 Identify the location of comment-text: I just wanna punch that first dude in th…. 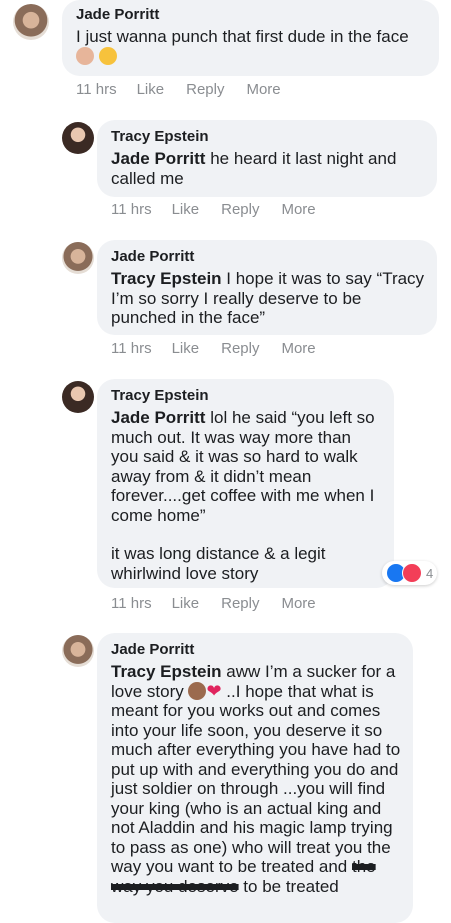
(251, 46).